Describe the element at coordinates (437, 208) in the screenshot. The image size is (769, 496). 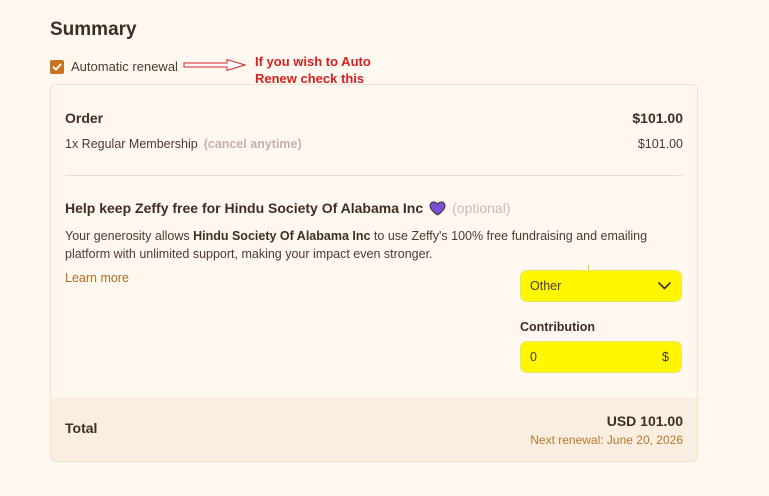
I see `heart-icon` at that location.